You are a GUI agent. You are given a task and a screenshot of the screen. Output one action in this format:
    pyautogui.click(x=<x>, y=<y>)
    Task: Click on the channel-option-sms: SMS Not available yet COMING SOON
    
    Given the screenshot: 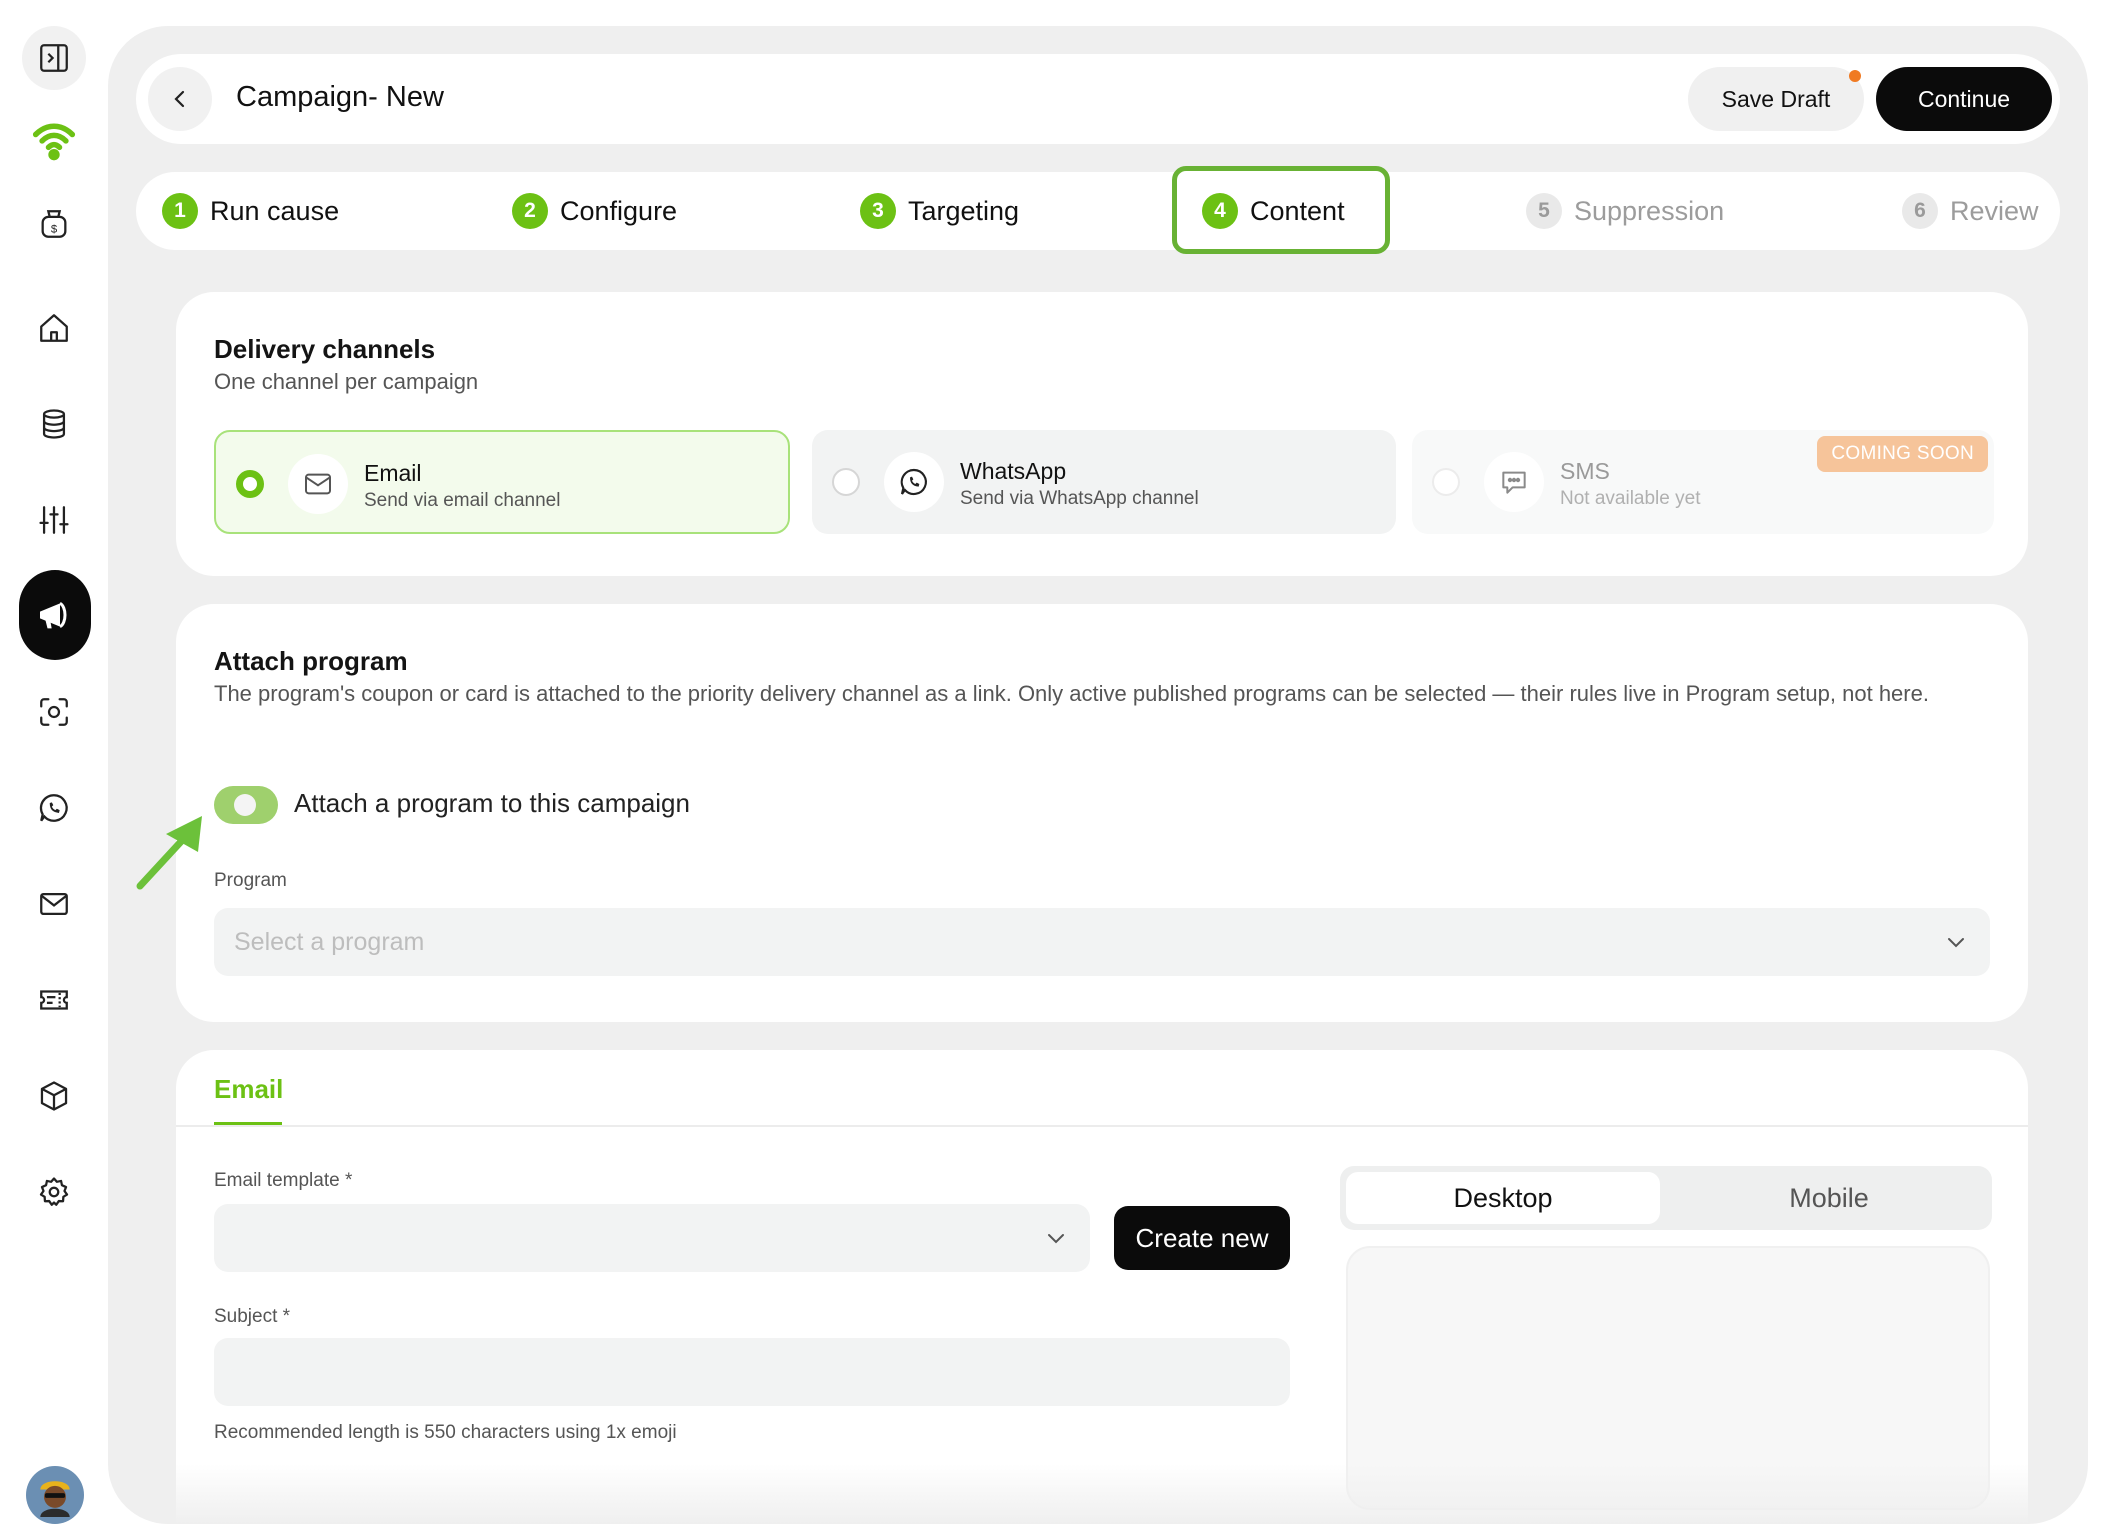 What is the action you would take?
    pyautogui.click(x=1703, y=482)
    